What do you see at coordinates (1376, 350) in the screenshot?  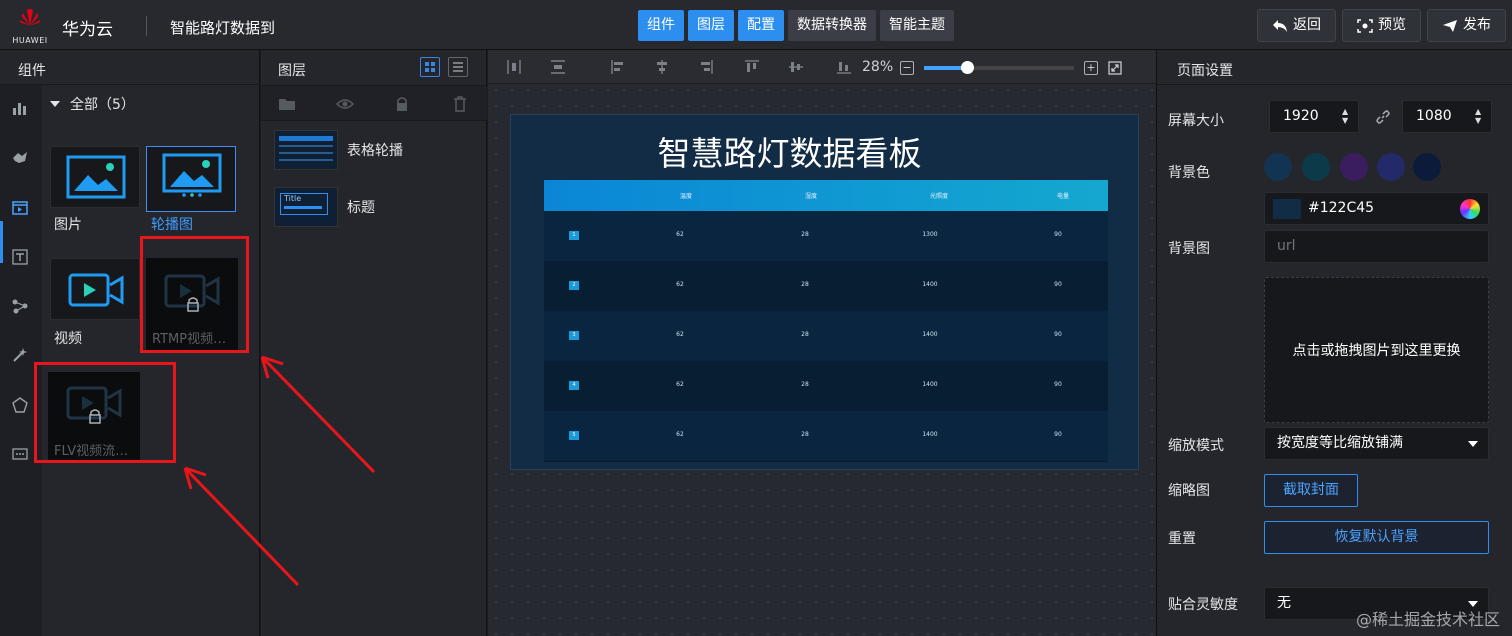 I see `bg-image-dropzone: 点击或拖拽图片到这里更换` at bounding box center [1376, 350].